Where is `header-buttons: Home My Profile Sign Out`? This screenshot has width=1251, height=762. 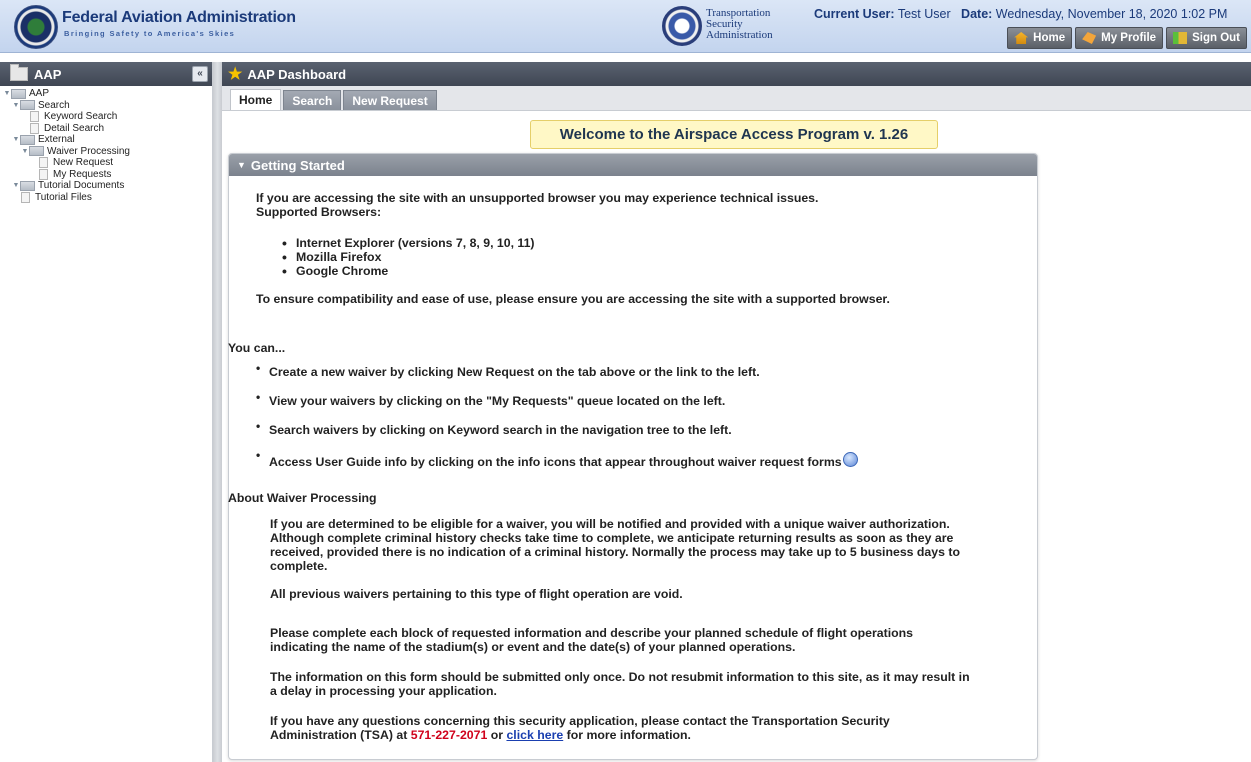 header-buttons: Home My Profile Sign Out is located at coordinates (1127, 38).